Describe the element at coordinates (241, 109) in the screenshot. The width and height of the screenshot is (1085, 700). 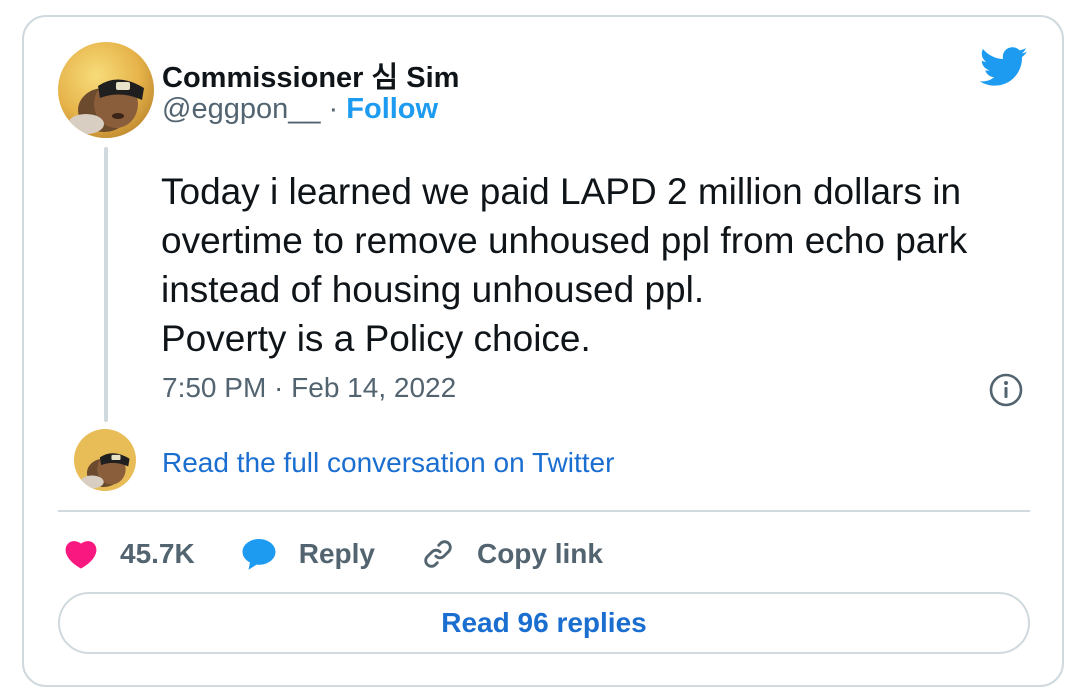
I see `author-handle: @eggpon__` at that location.